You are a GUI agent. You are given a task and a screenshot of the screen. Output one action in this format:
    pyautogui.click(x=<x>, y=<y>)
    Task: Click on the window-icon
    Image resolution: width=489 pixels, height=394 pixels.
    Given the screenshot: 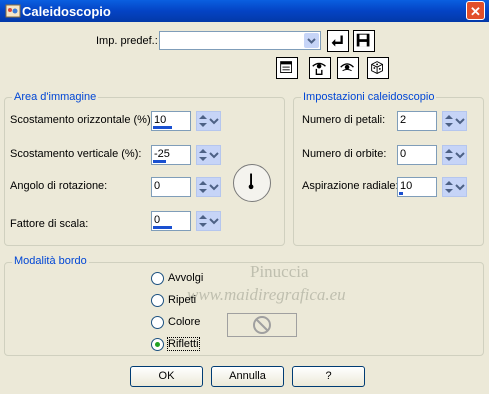 What is the action you would take?
    pyautogui.click(x=286, y=67)
    